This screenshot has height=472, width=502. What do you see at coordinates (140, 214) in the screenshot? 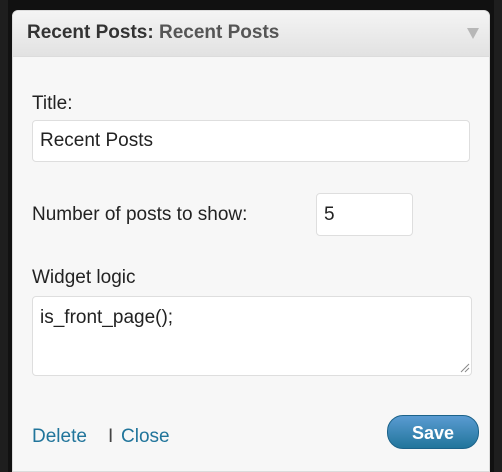
I see `posts-count-label: Number of posts to show:` at bounding box center [140, 214].